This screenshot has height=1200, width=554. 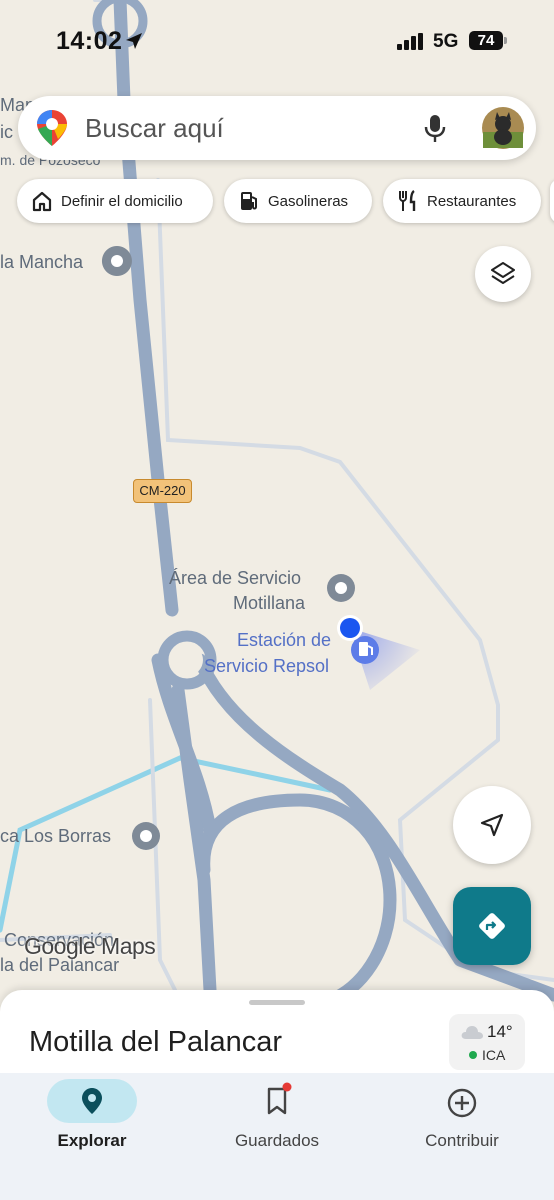 I want to click on weather-widget: 14° ICA, so click(x=487, y=1042).